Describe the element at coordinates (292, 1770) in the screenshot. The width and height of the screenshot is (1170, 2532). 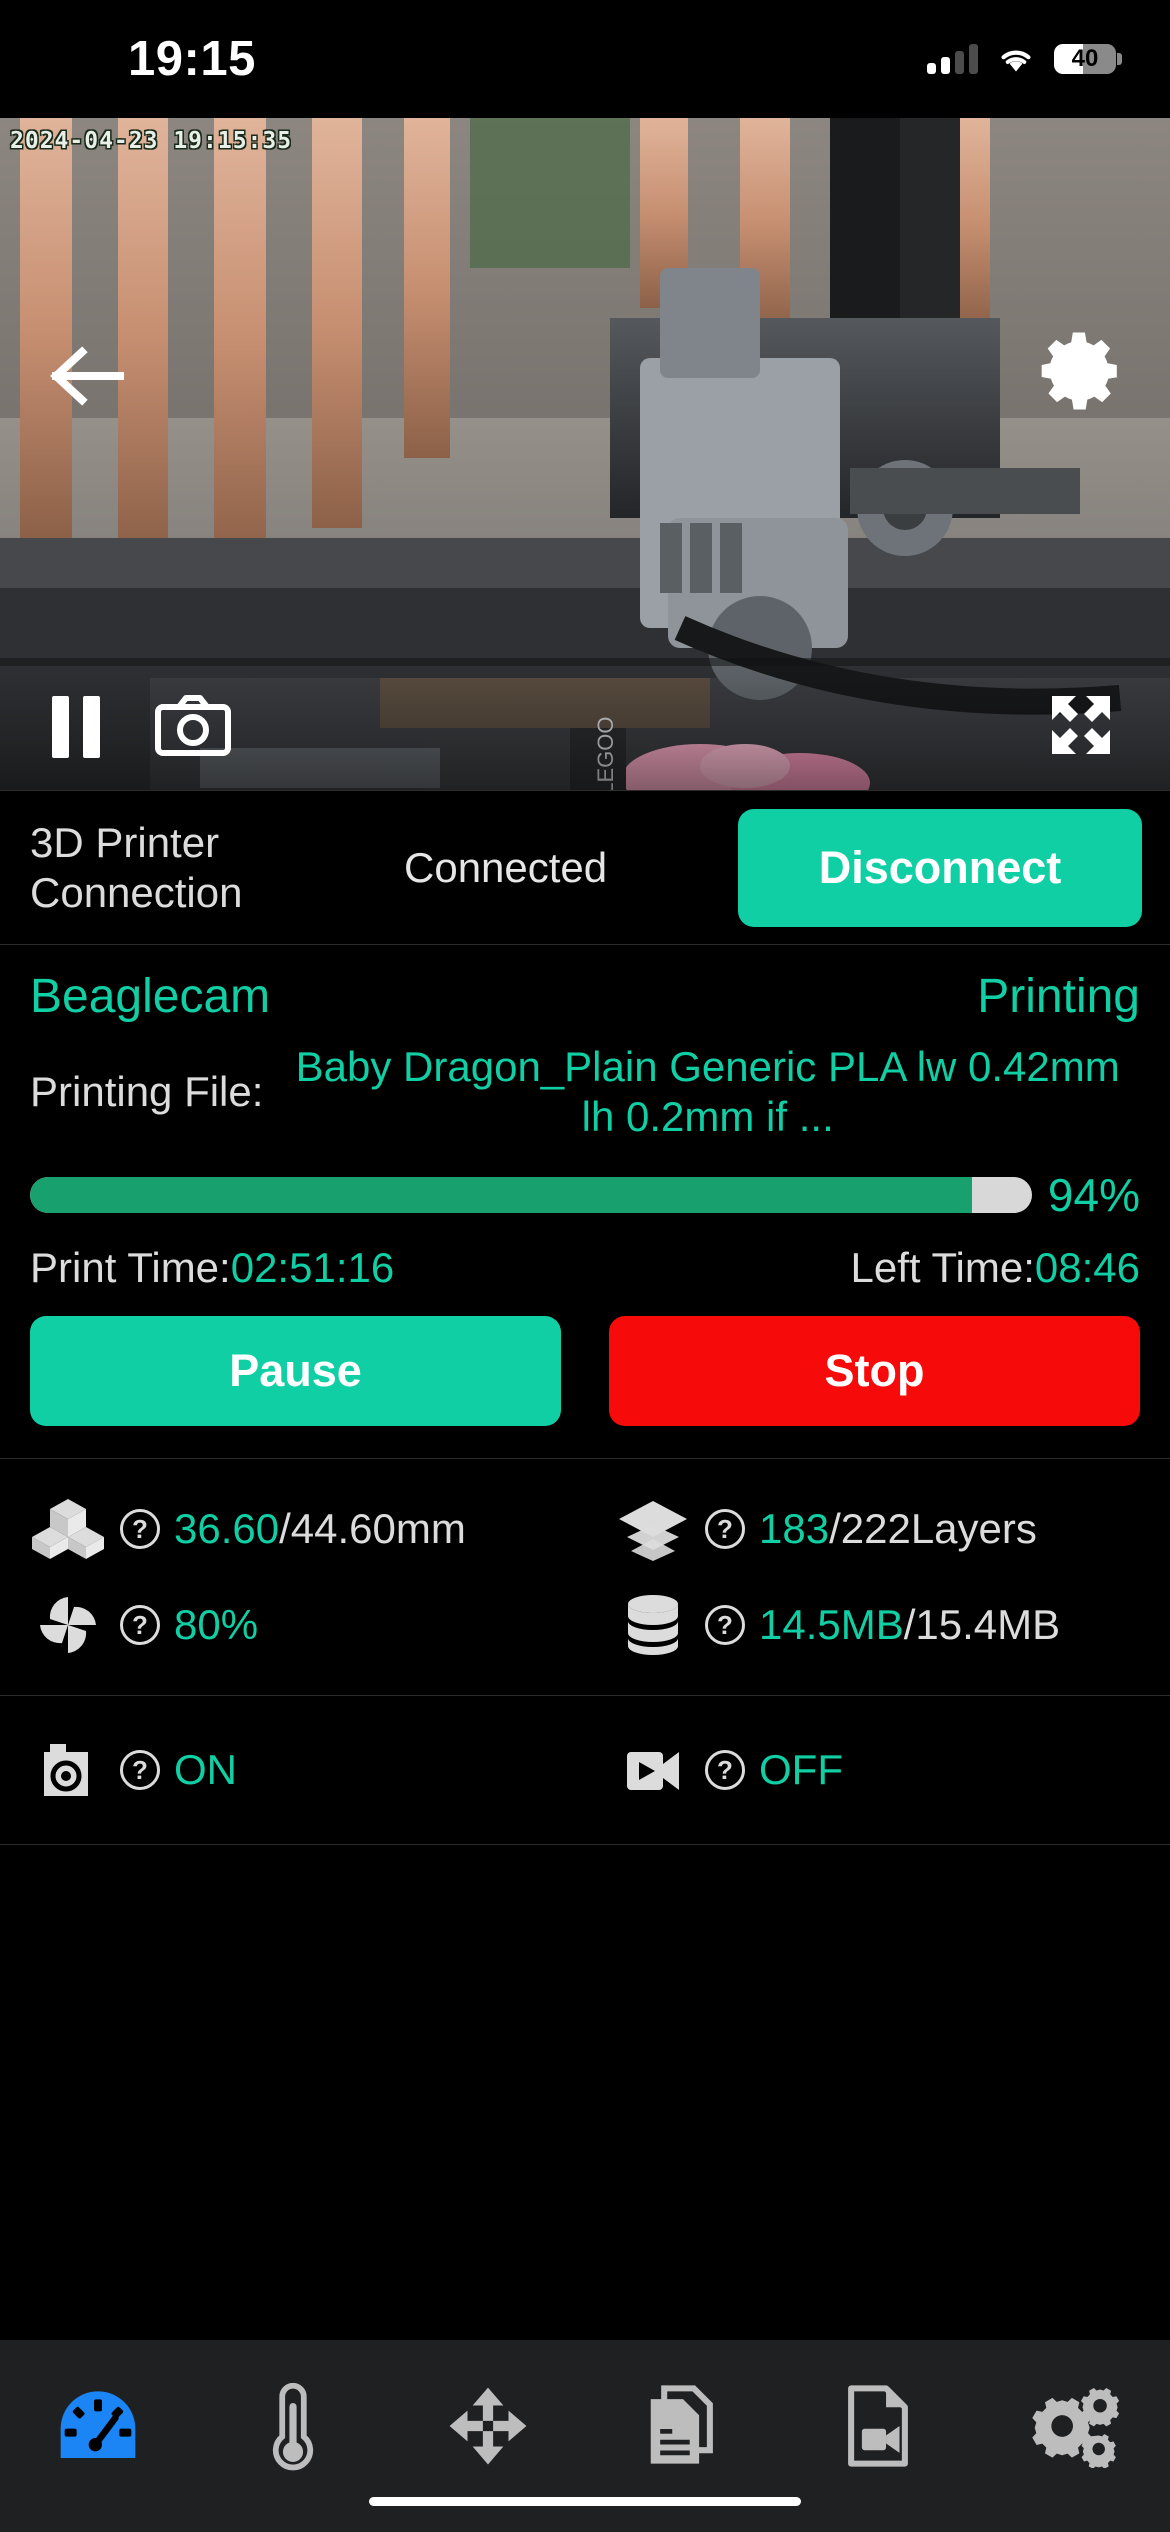
I see `capture-photo: ? ON` at that location.